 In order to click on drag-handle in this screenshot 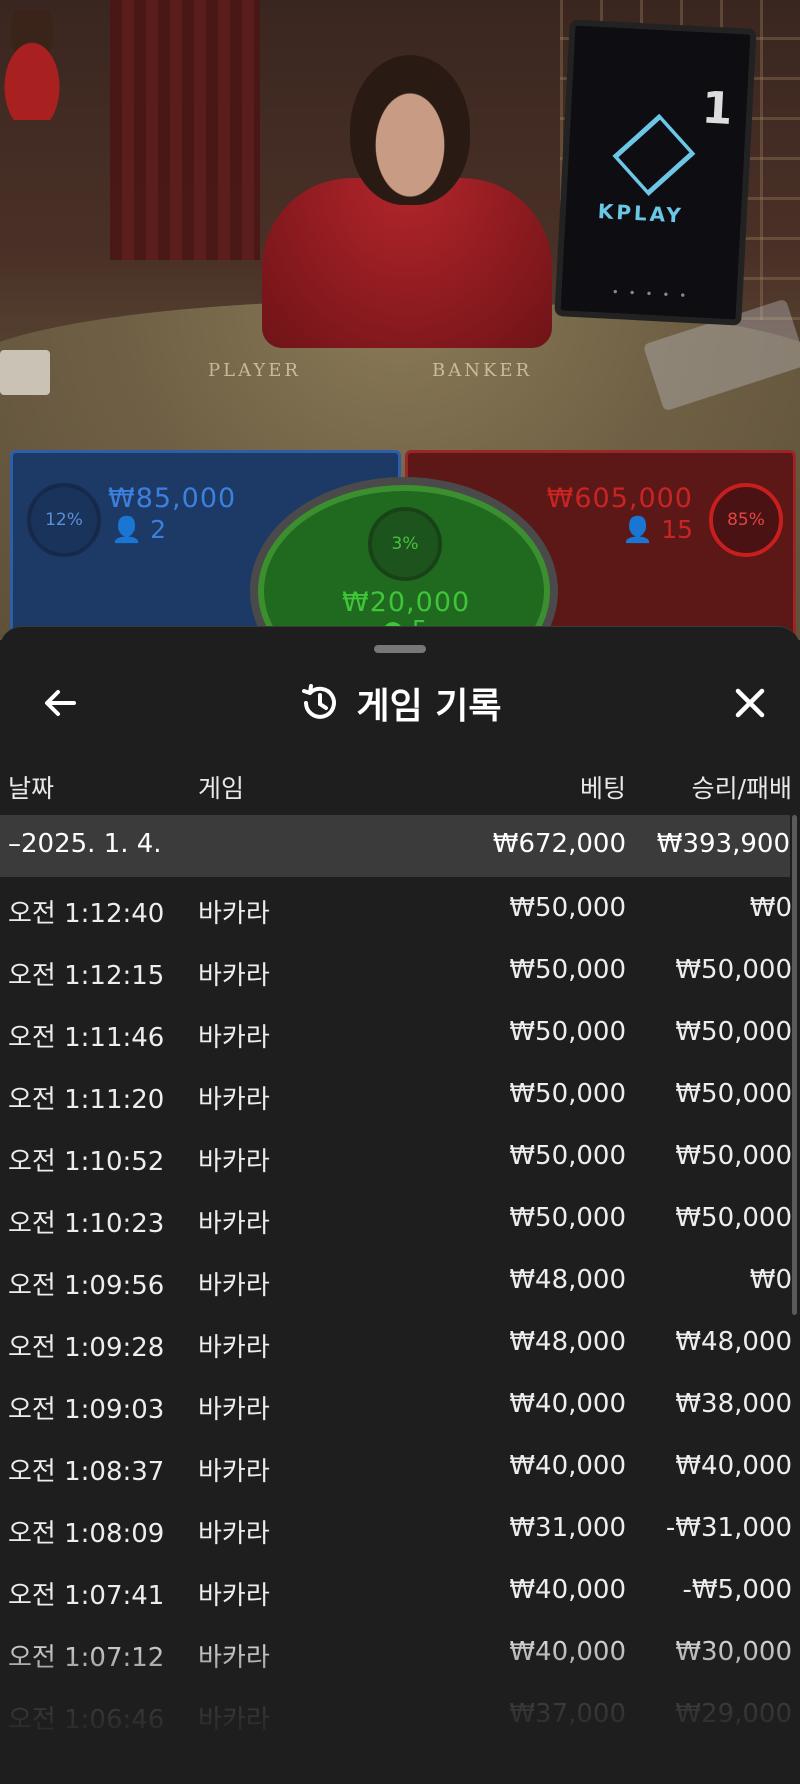, I will do `click(400, 649)`.